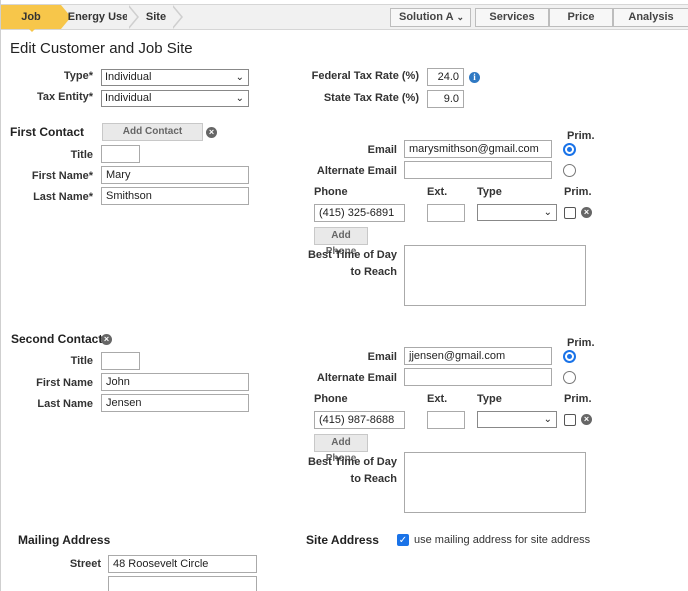  What do you see at coordinates (341, 449) in the screenshot?
I see `second-contact-add-phone-button: Add Phone` at bounding box center [341, 449].